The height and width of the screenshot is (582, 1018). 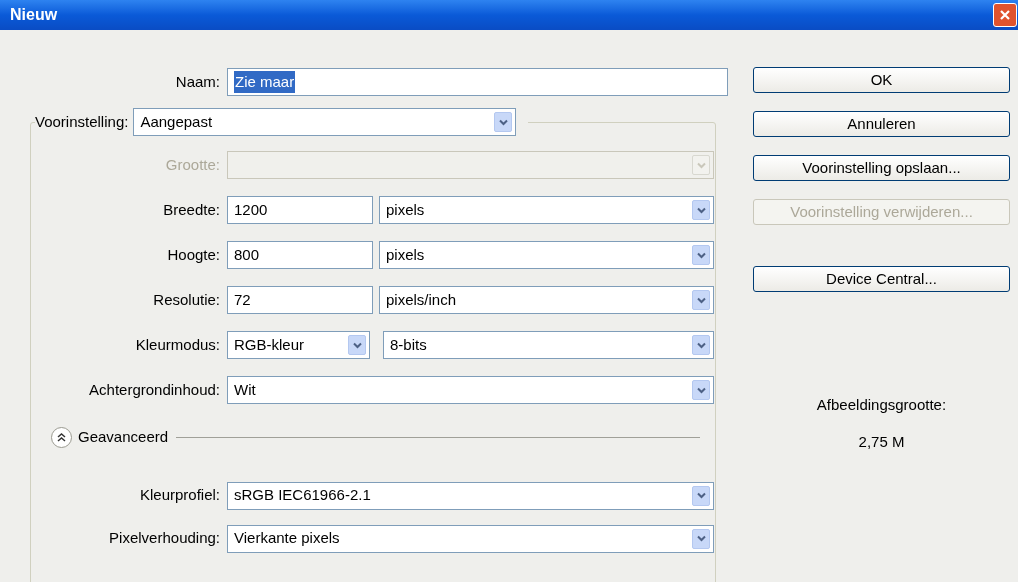 What do you see at coordinates (470, 538) in the screenshot?
I see `dropdown: Vierkante pixels` at bounding box center [470, 538].